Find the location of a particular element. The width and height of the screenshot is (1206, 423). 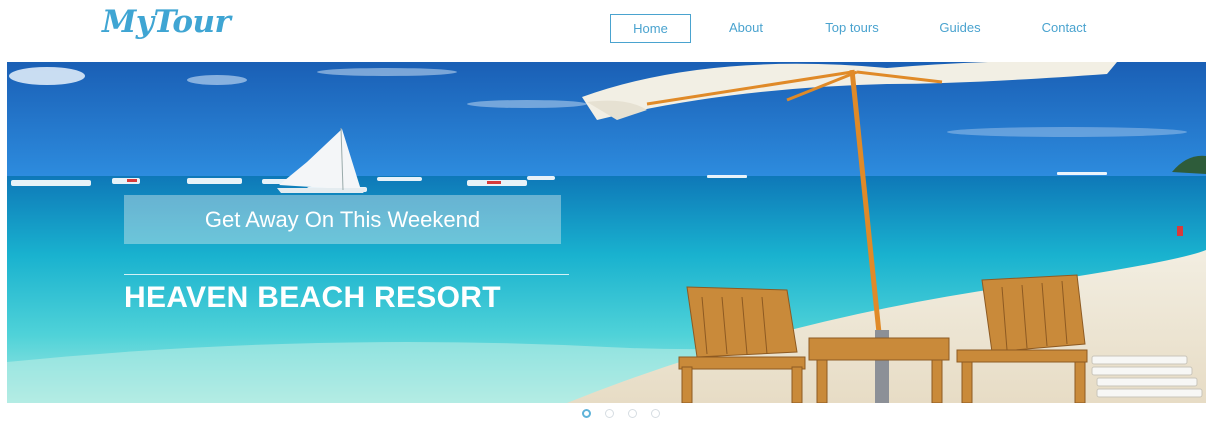

hero-title: HEAVEN BEACH RESORT is located at coordinates (346, 294).